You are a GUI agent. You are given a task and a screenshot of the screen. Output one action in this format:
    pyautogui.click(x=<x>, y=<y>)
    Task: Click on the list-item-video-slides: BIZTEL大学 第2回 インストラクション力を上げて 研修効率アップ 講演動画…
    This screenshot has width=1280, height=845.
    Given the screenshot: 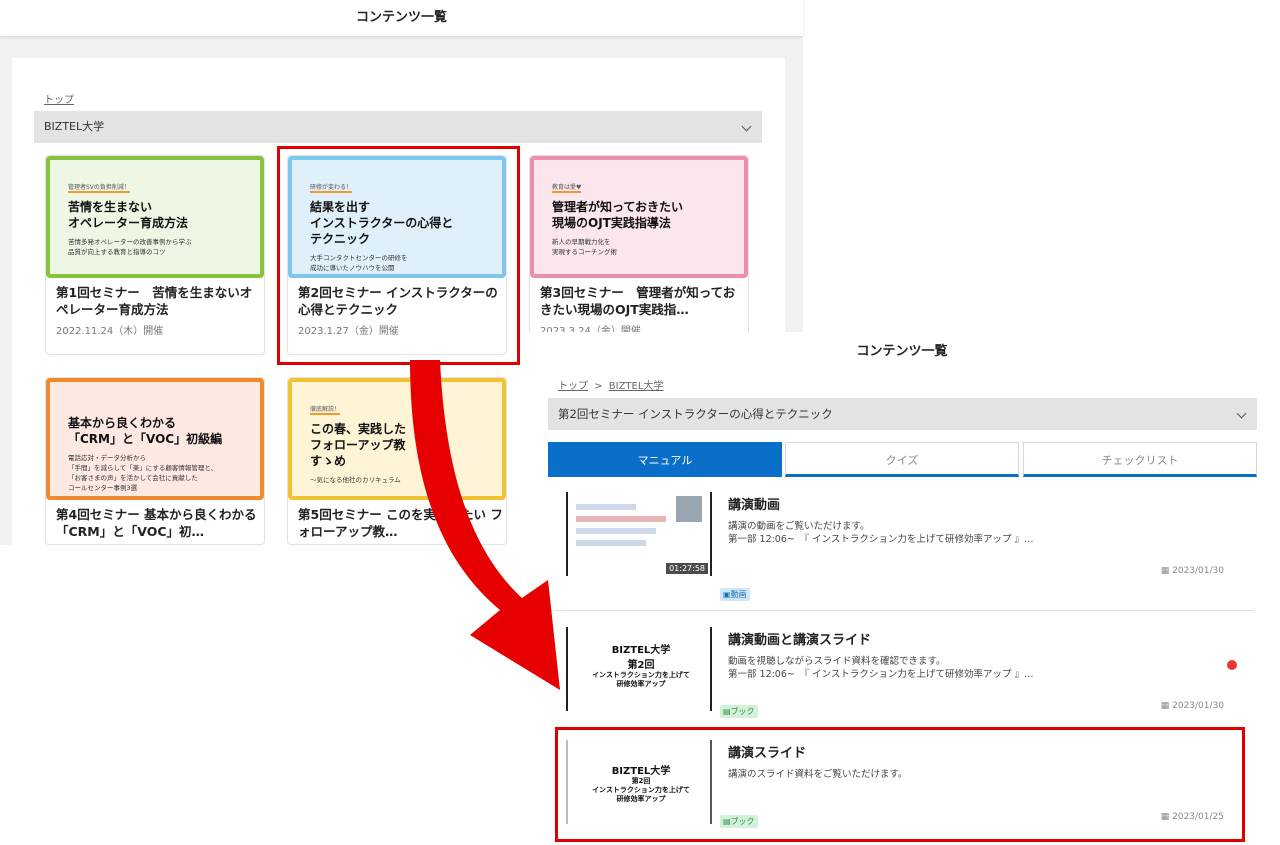 What is the action you would take?
    pyautogui.click(x=904, y=675)
    